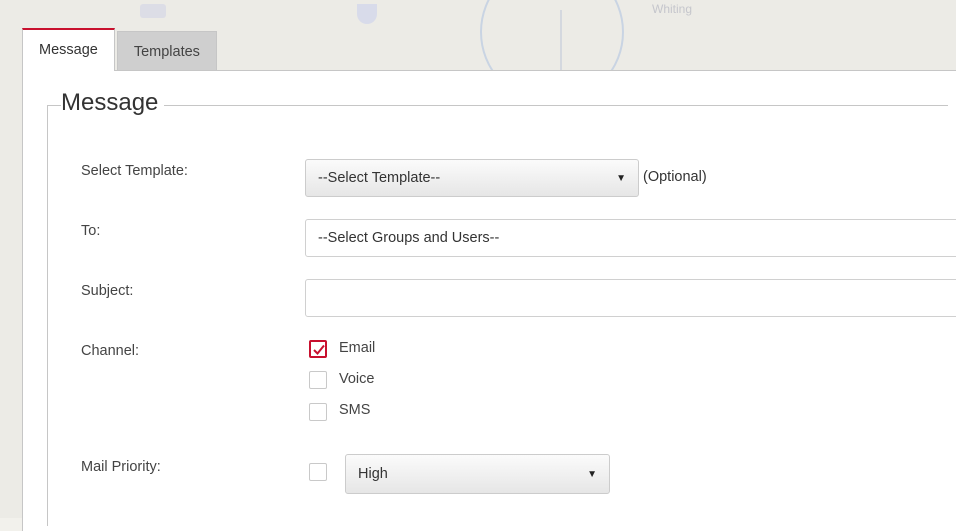  What do you see at coordinates (318, 412) in the screenshot?
I see `sms-checkbox` at bounding box center [318, 412].